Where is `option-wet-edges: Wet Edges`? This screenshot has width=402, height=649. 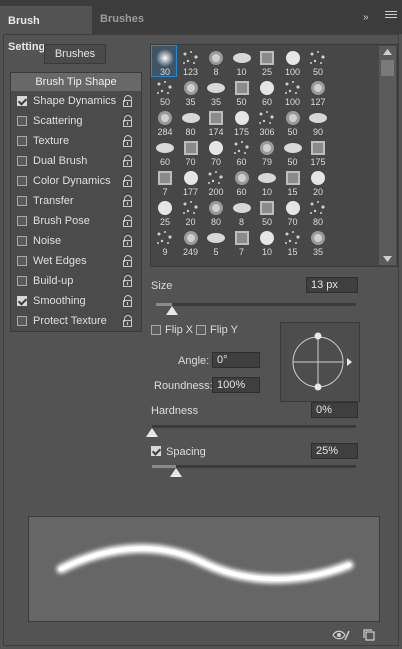 option-wet-edges: Wet Edges is located at coordinates (76, 262).